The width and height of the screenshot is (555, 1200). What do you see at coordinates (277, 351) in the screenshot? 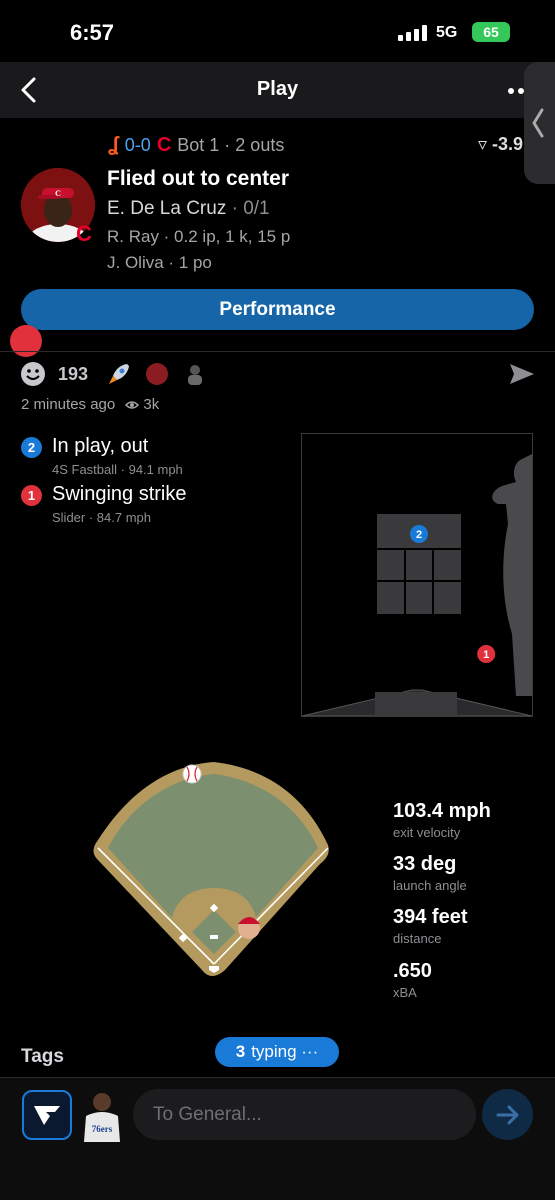
I see `divider` at bounding box center [277, 351].